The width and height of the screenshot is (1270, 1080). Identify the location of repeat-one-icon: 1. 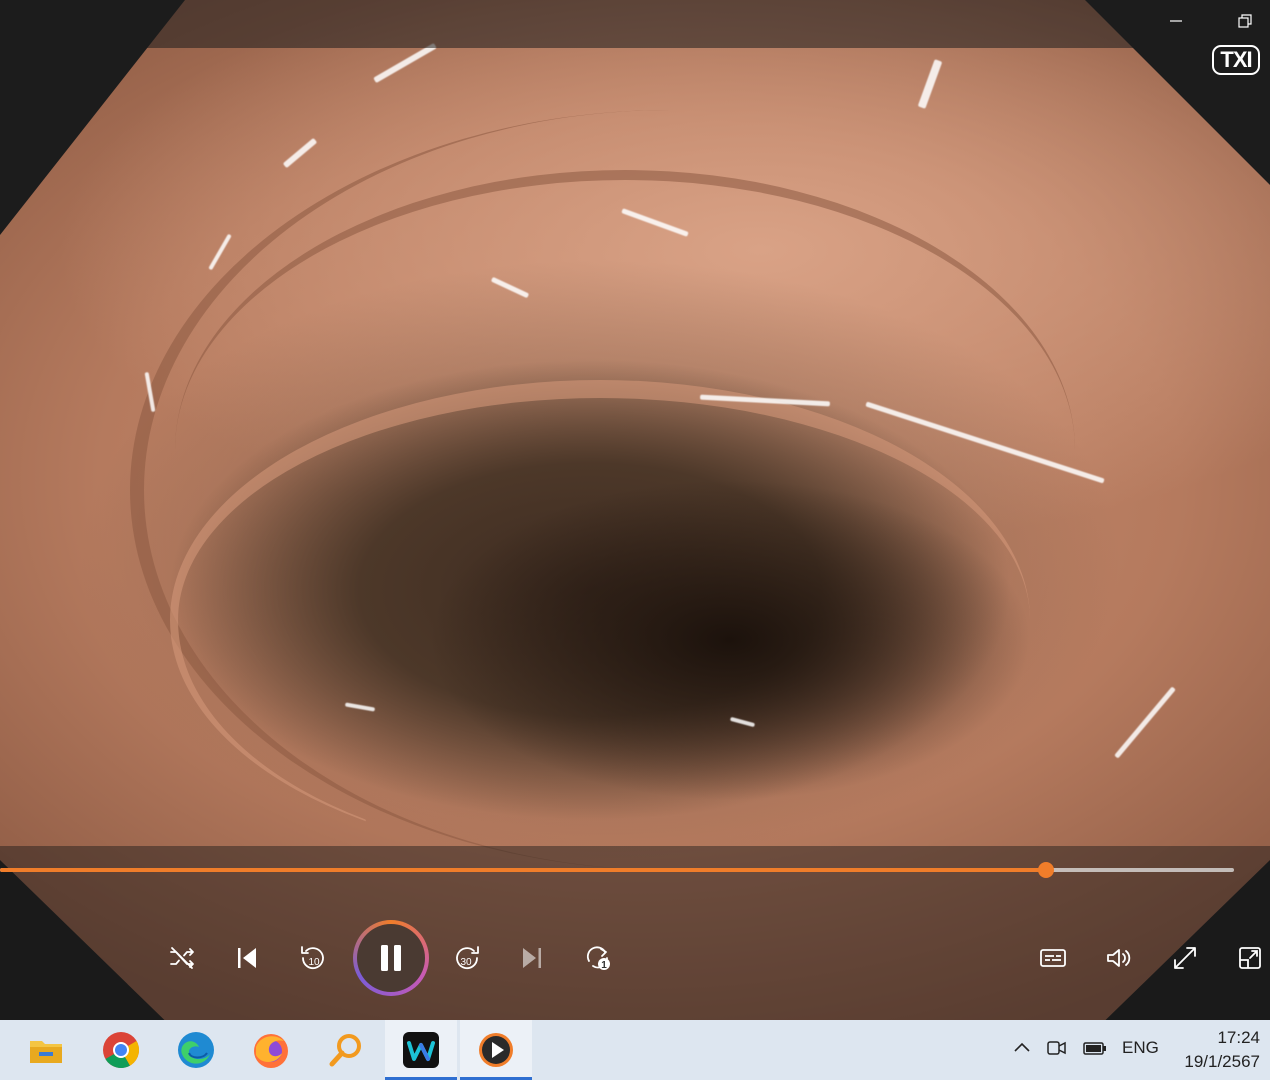
(598, 958).